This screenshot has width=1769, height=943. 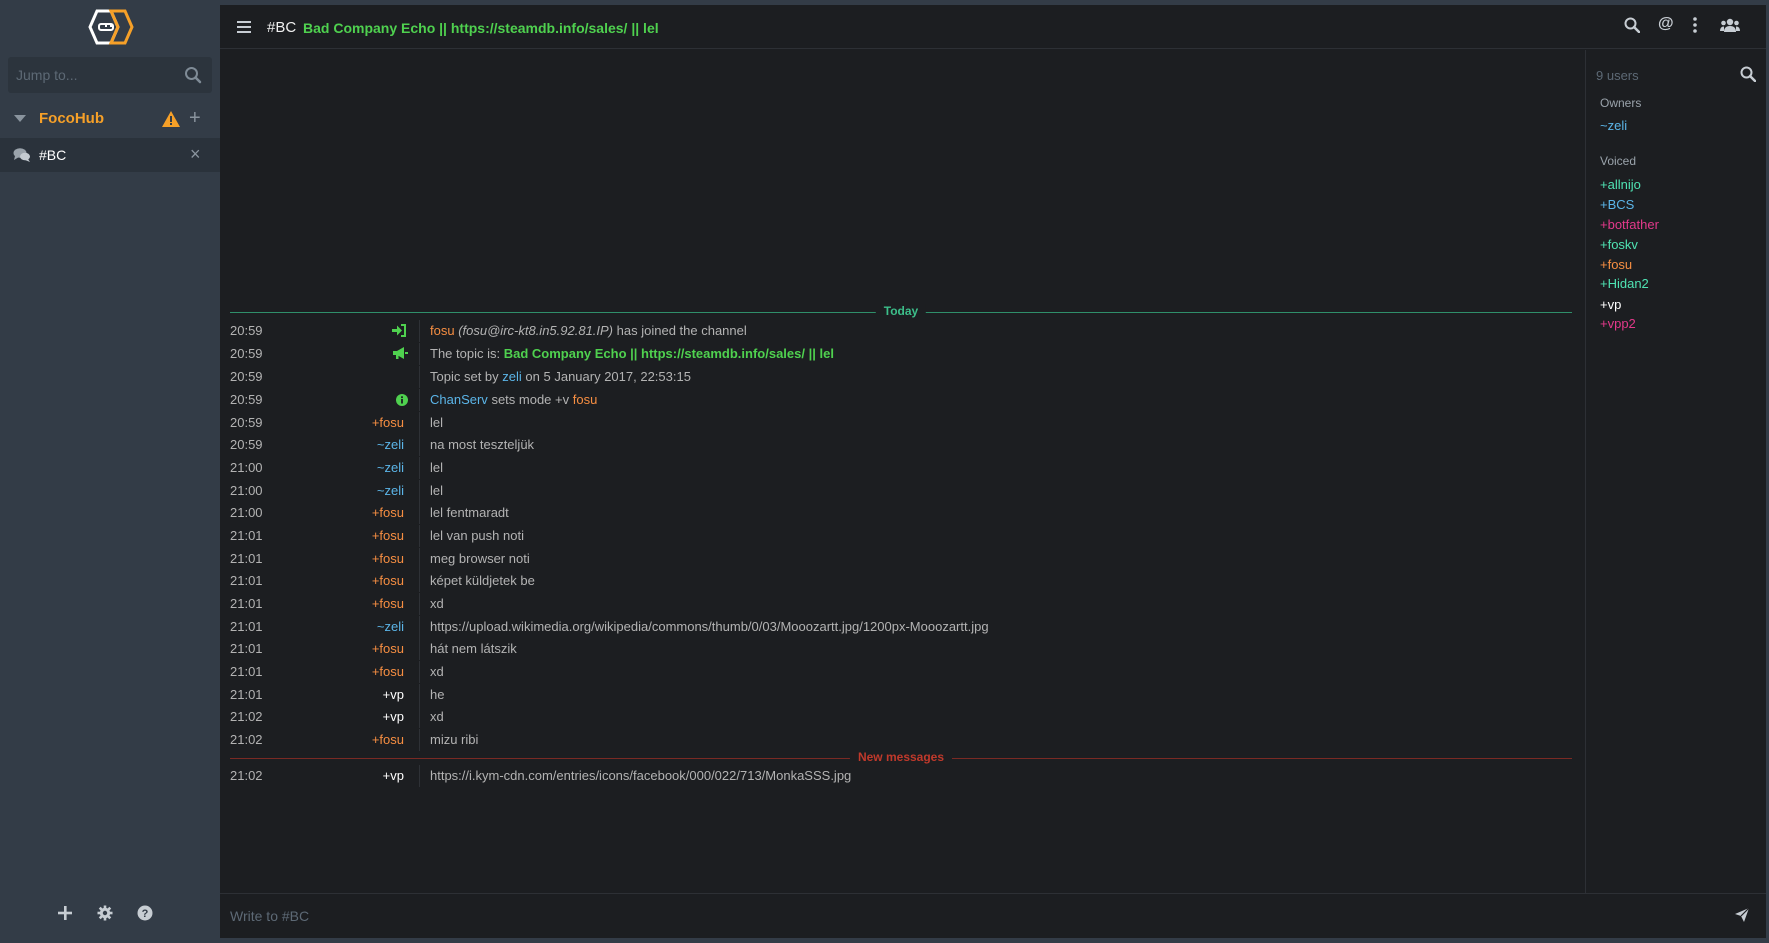 What do you see at coordinates (901, 311) in the screenshot?
I see `date-divider-label: Today` at bounding box center [901, 311].